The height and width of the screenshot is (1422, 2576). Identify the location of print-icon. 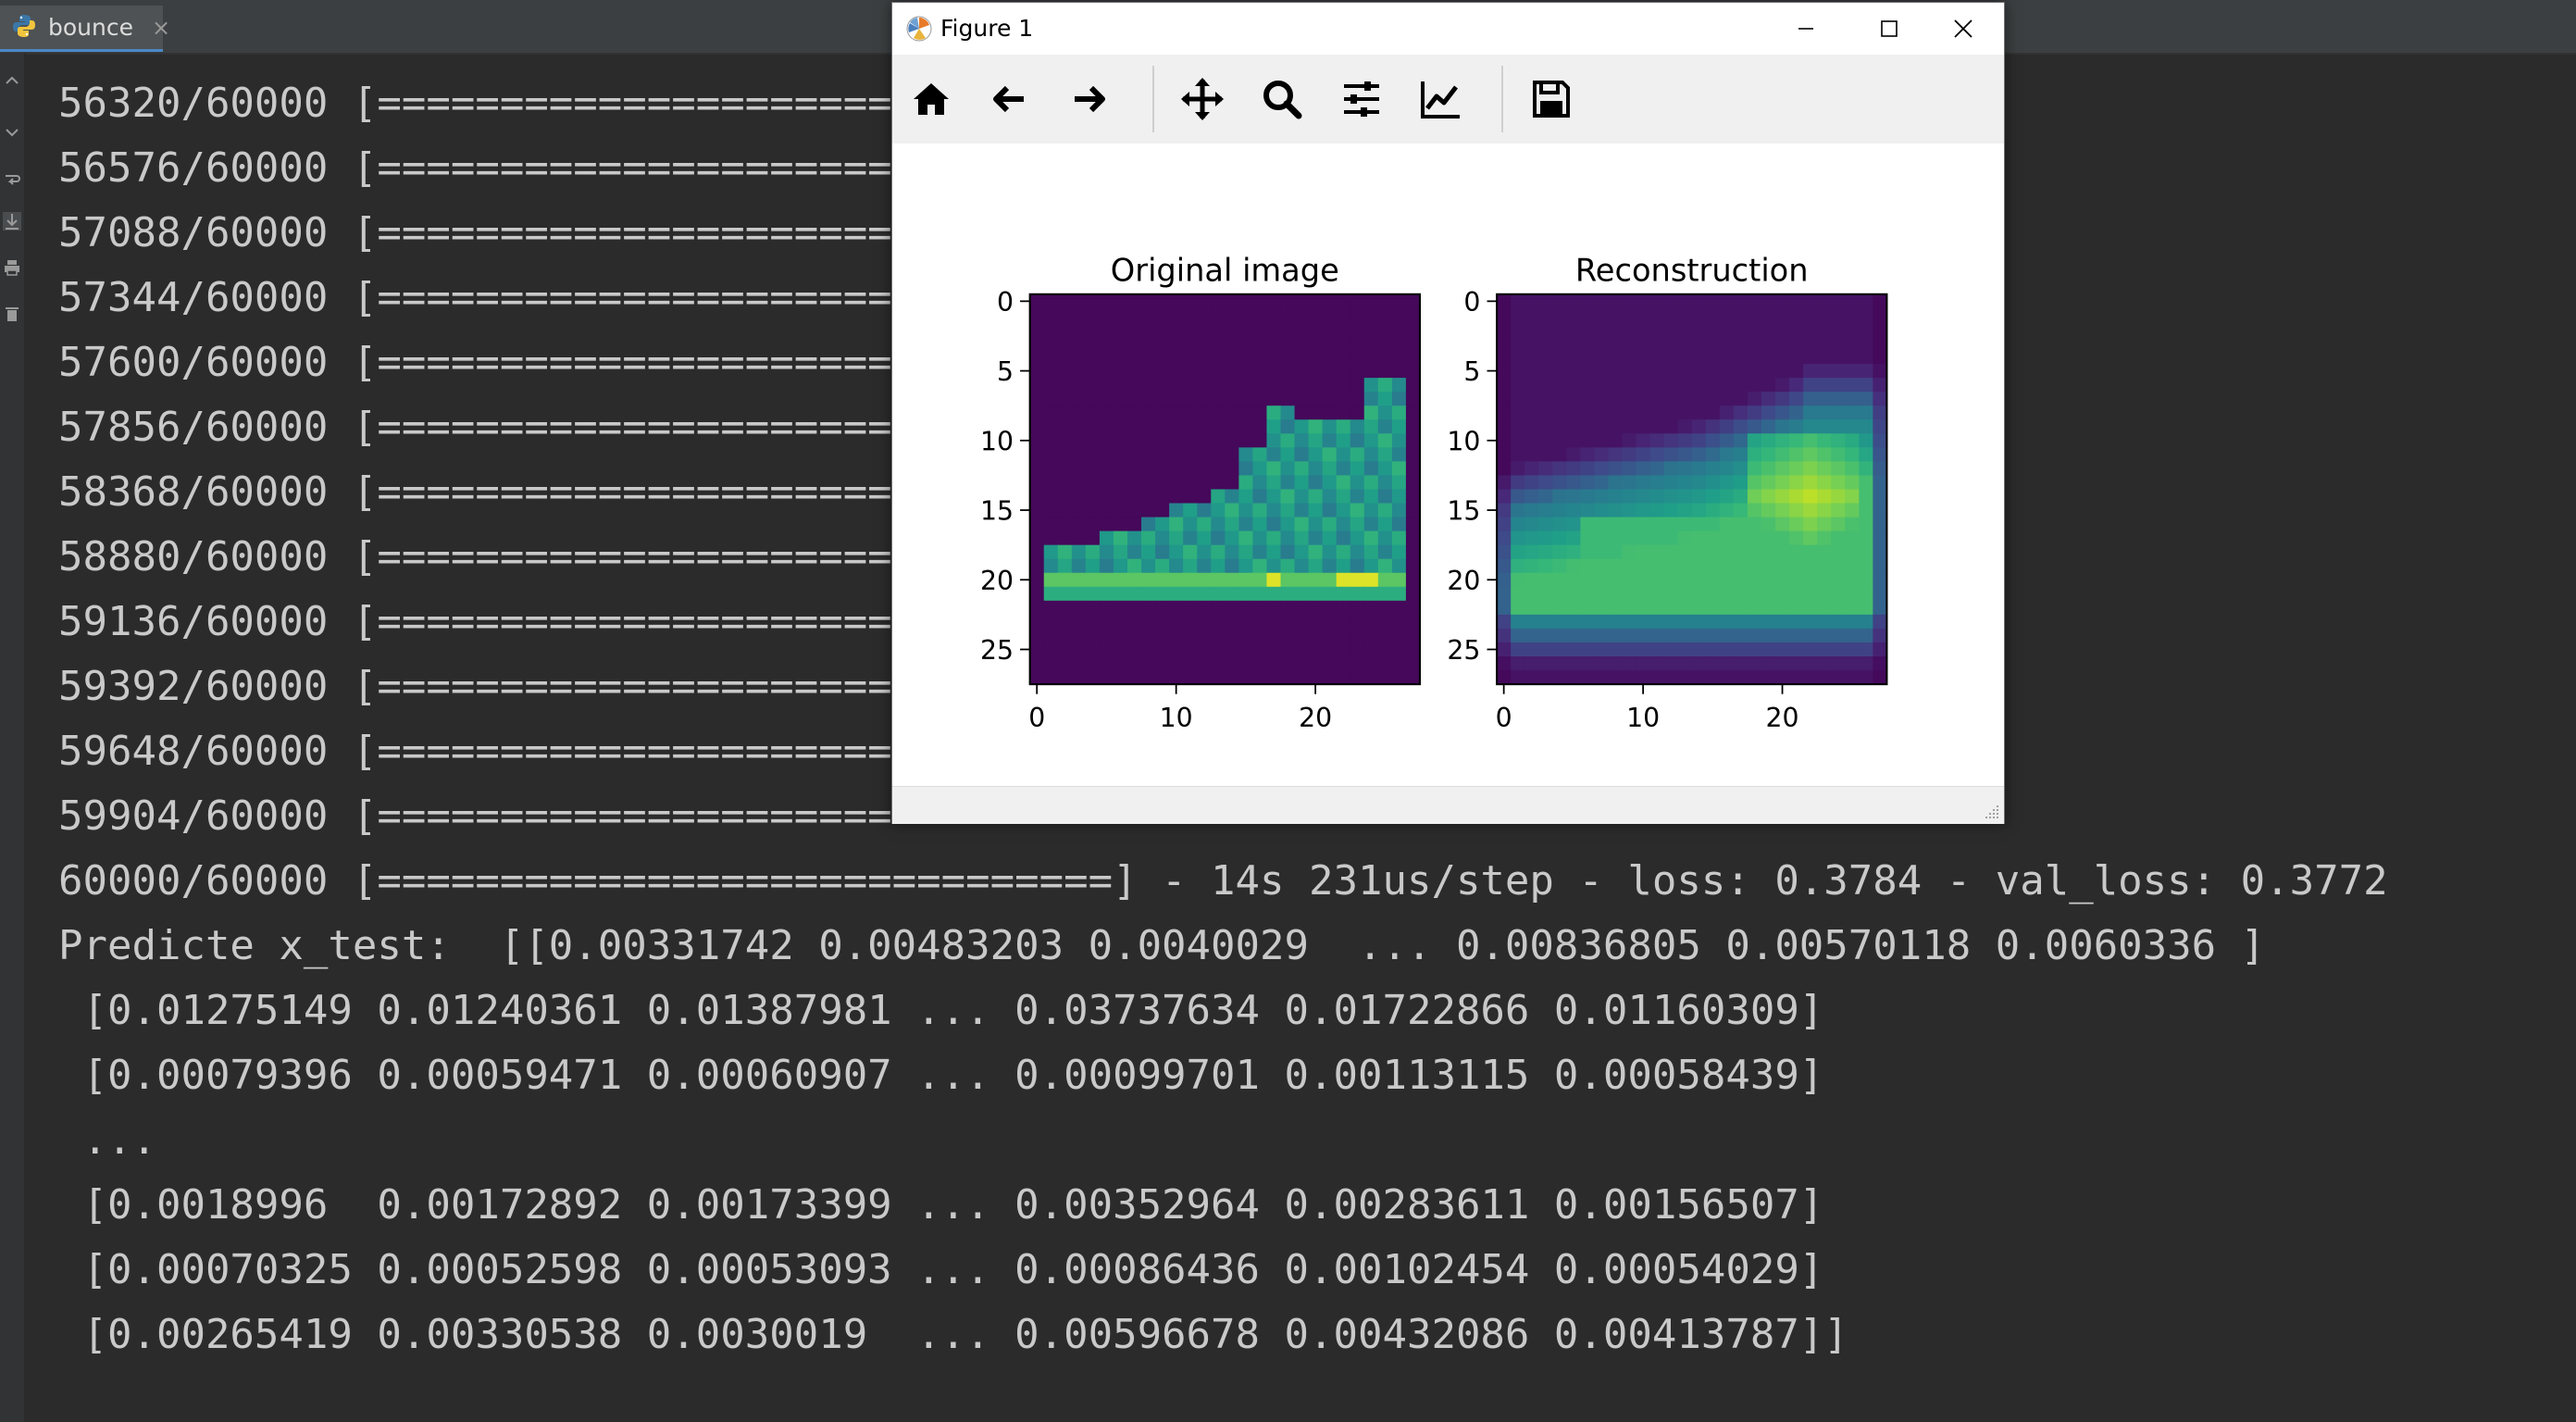
(12, 267).